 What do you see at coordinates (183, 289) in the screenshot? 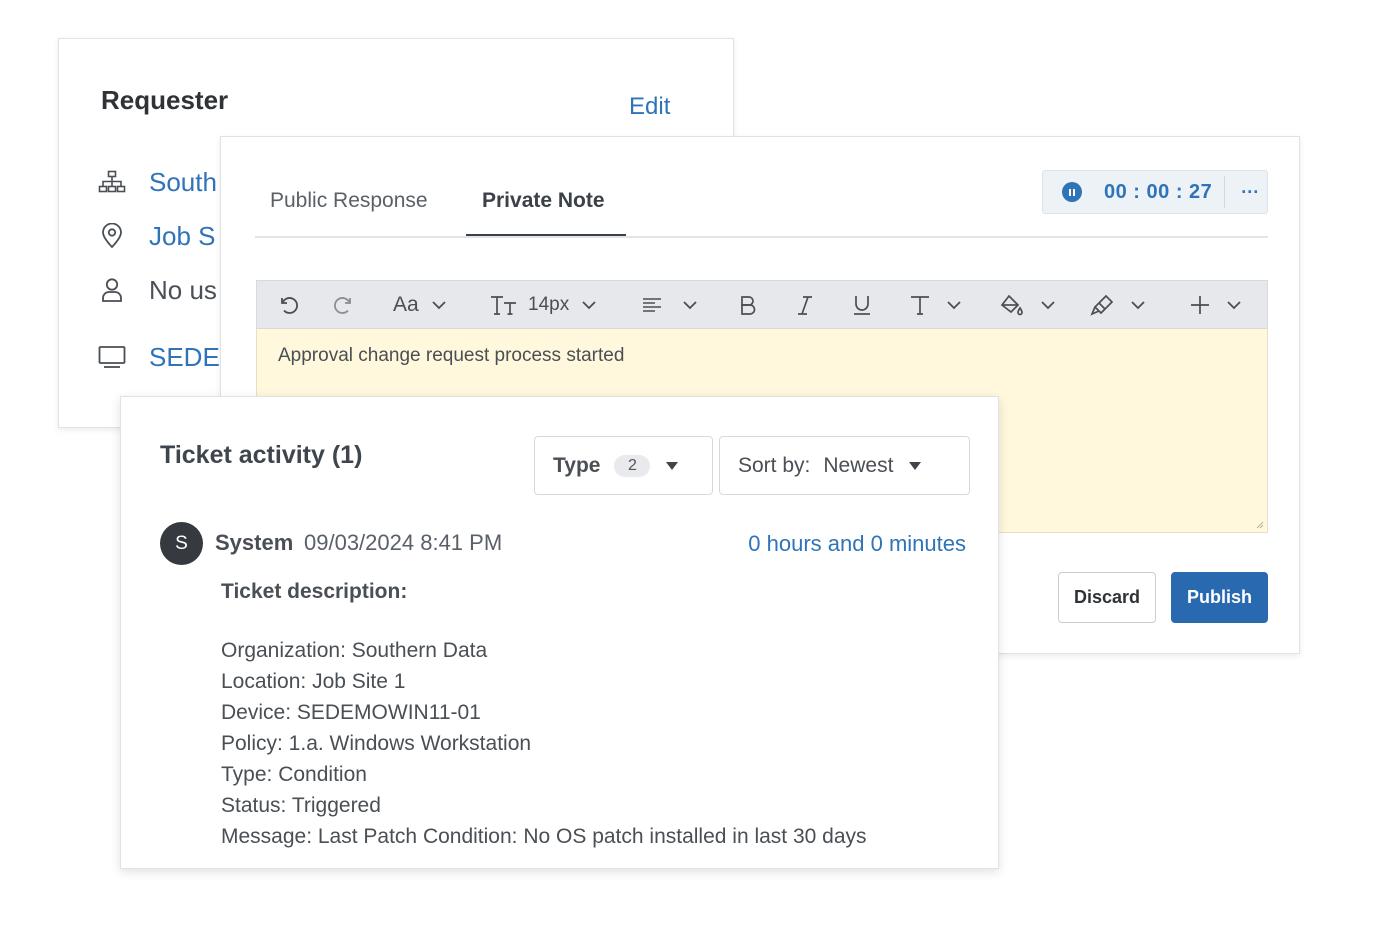
I see `requester-user: No us` at bounding box center [183, 289].